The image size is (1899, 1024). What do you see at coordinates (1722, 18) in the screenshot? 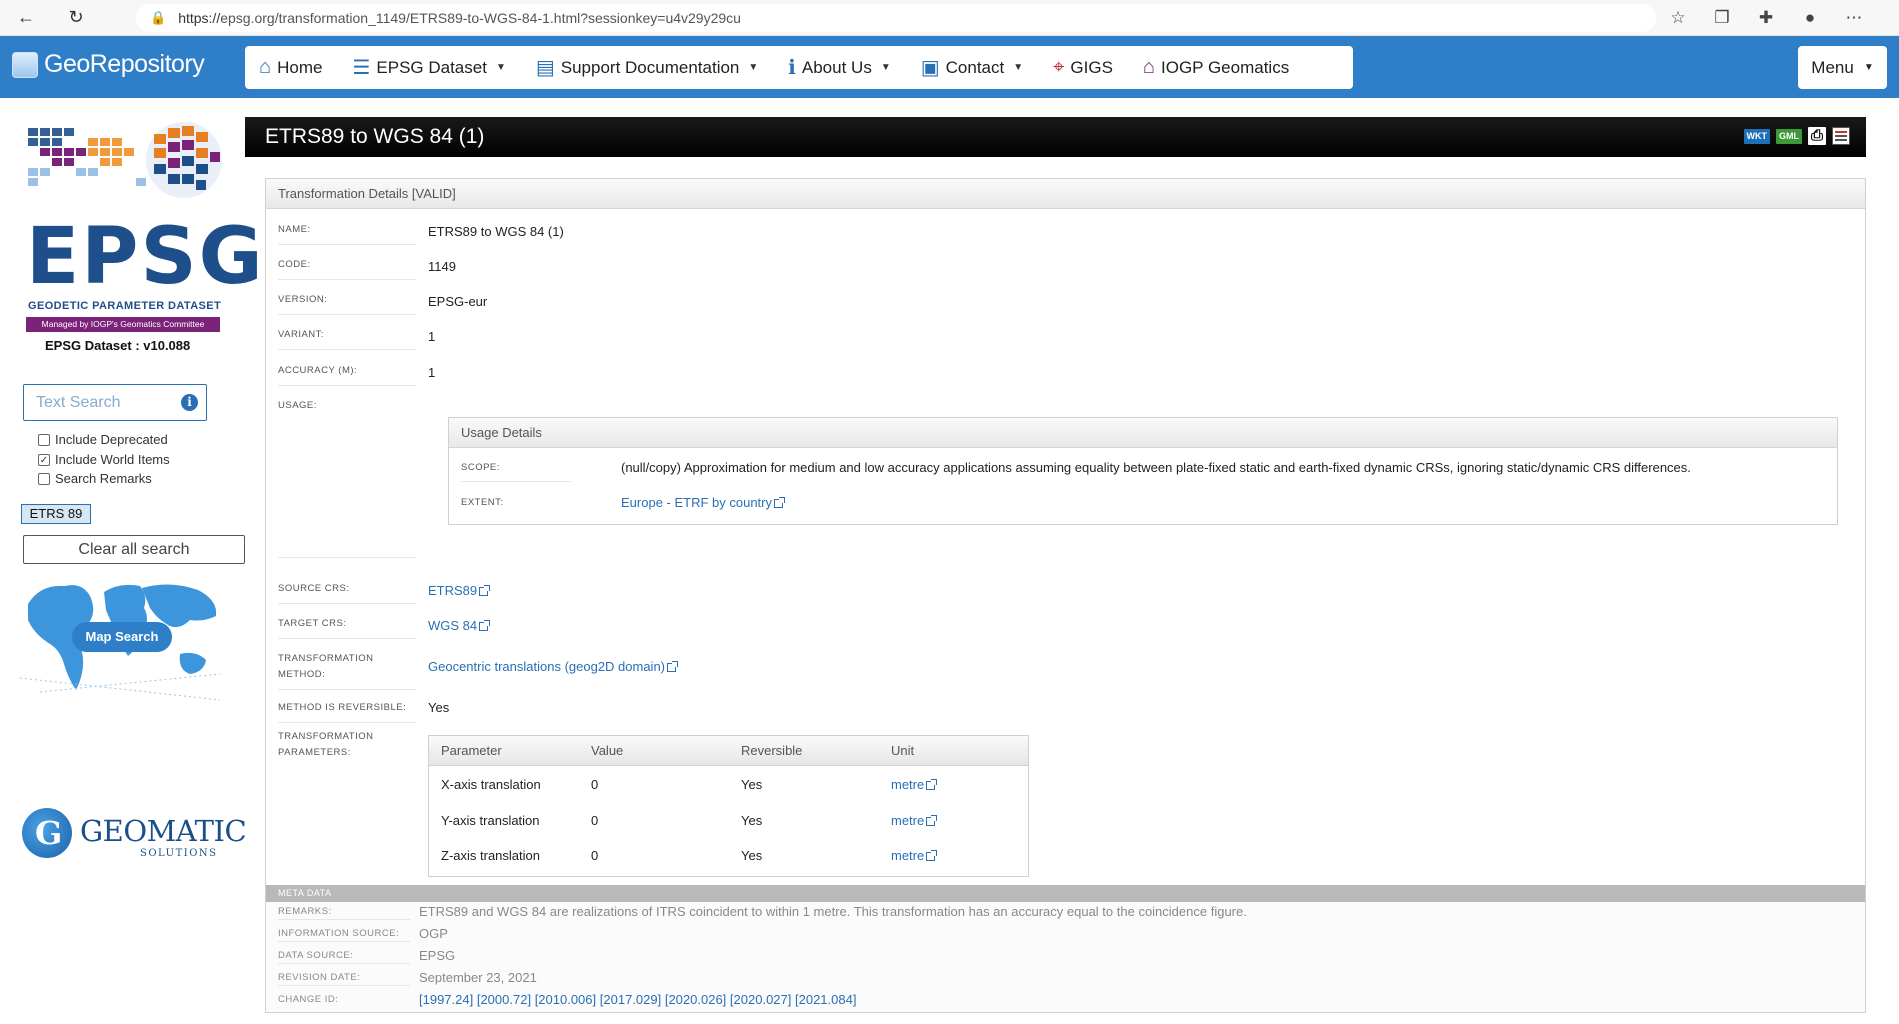
I see `collections-icon: ❐` at bounding box center [1722, 18].